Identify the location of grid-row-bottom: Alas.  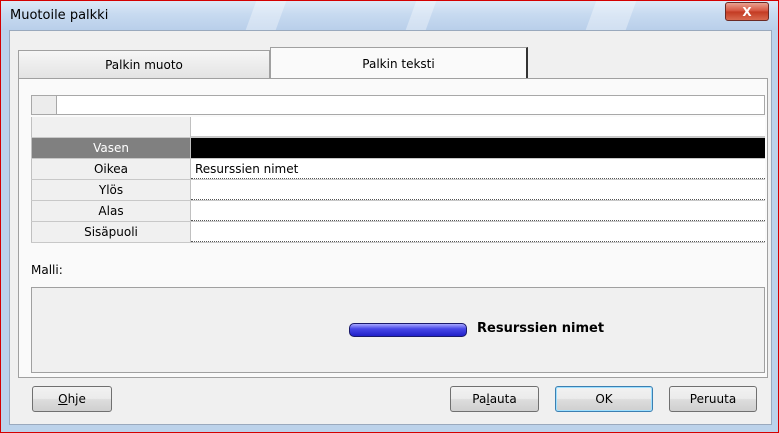
(398, 211).